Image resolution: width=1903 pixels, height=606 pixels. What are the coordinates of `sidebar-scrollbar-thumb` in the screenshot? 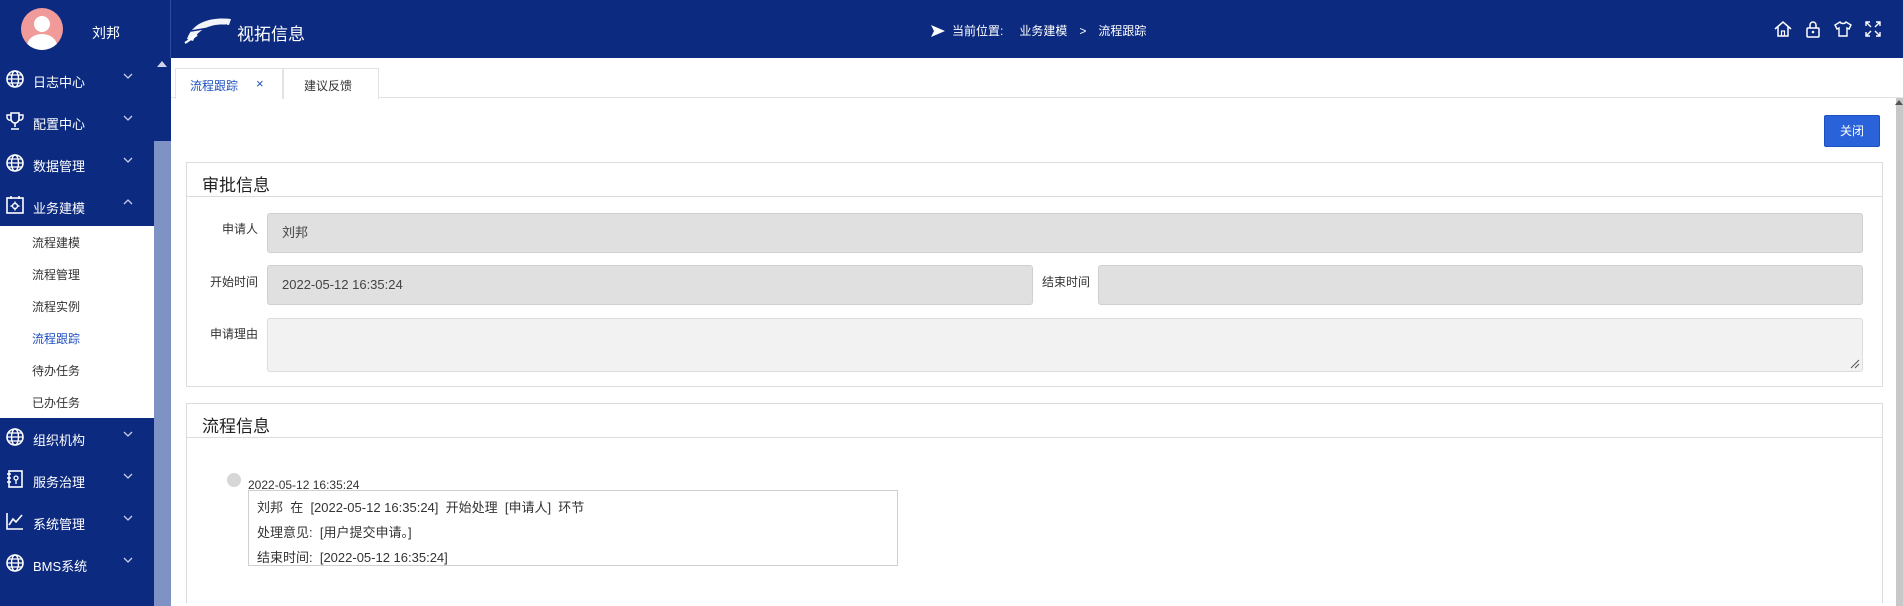 It's located at (162, 99).